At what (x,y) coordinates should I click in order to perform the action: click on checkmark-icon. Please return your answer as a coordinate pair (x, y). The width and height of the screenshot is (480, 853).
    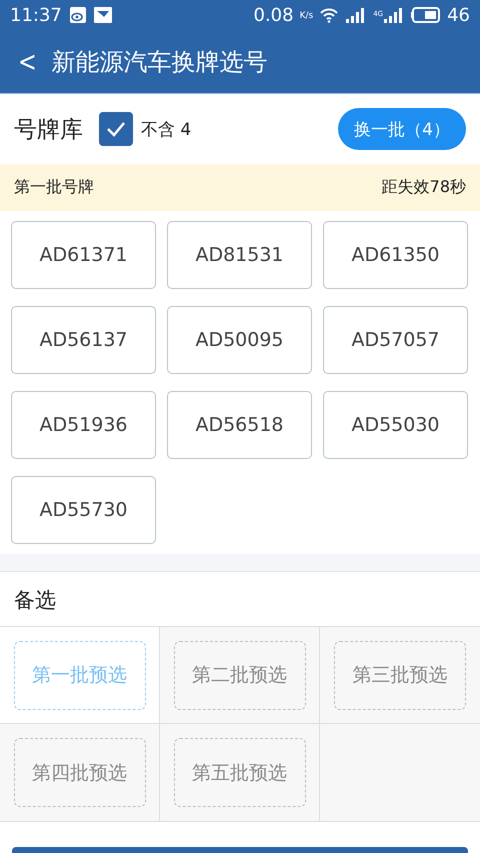
    Looking at the image, I should click on (116, 129).